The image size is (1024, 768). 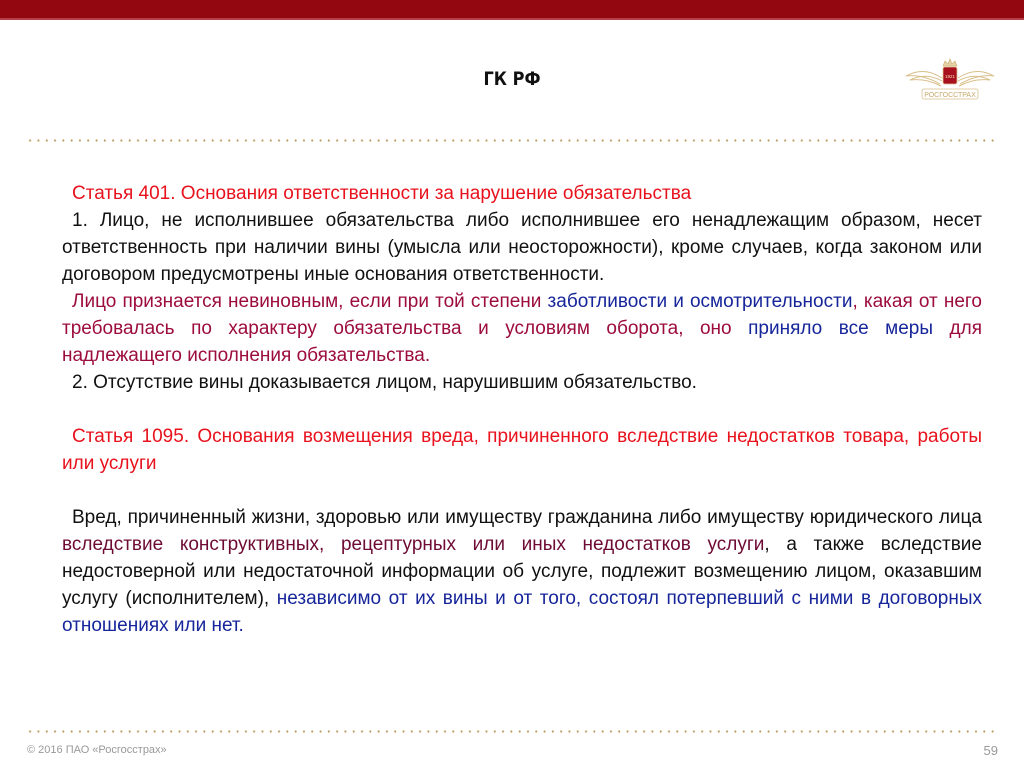 I want to click on text-emphasis-diligence: заботливости и осмотрительности, so click(x=700, y=301).